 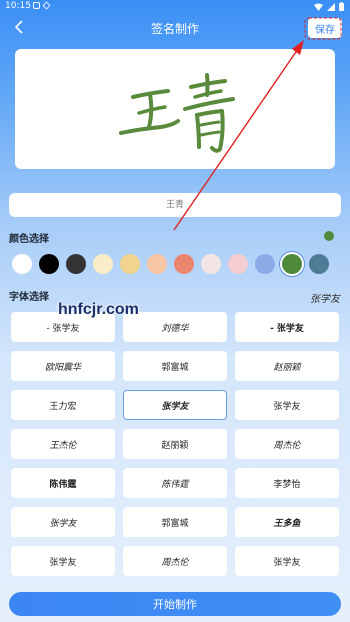 What do you see at coordinates (175, 327) in the screenshot?
I see `font-option-label: 刘德华` at bounding box center [175, 327].